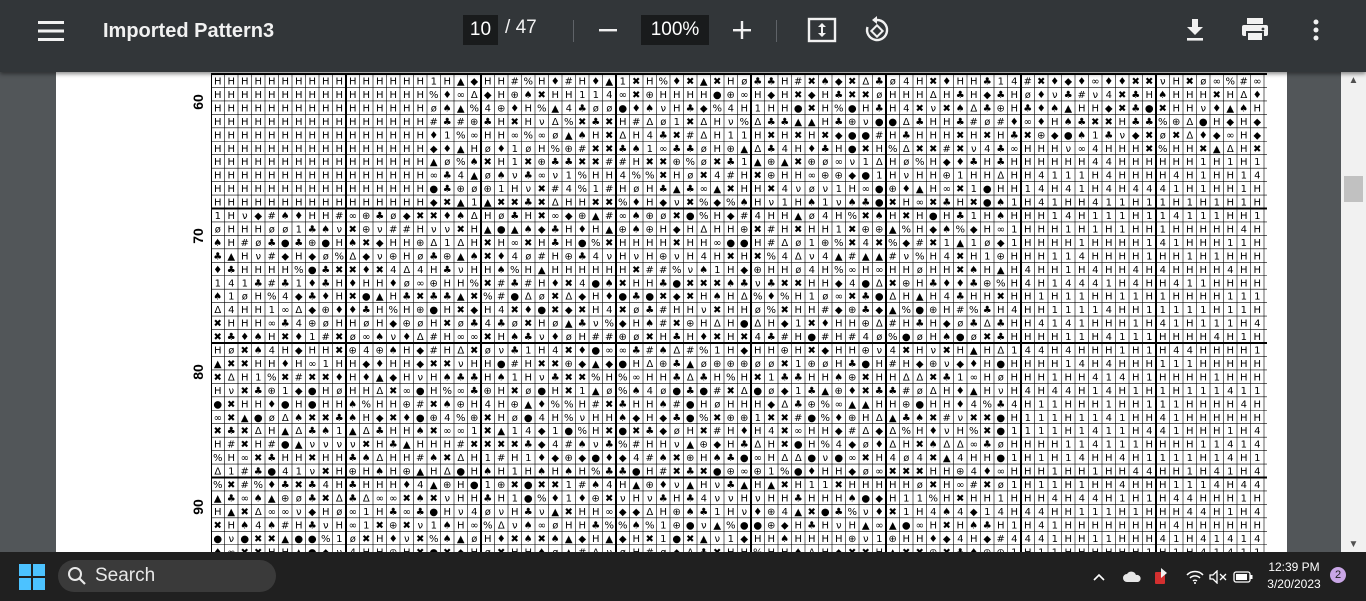 This screenshot has height=601, width=1366. Describe the element at coordinates (1353, 312) in the screenshot. I see `vertical-scrollbar: ▲ ▼` at that location.